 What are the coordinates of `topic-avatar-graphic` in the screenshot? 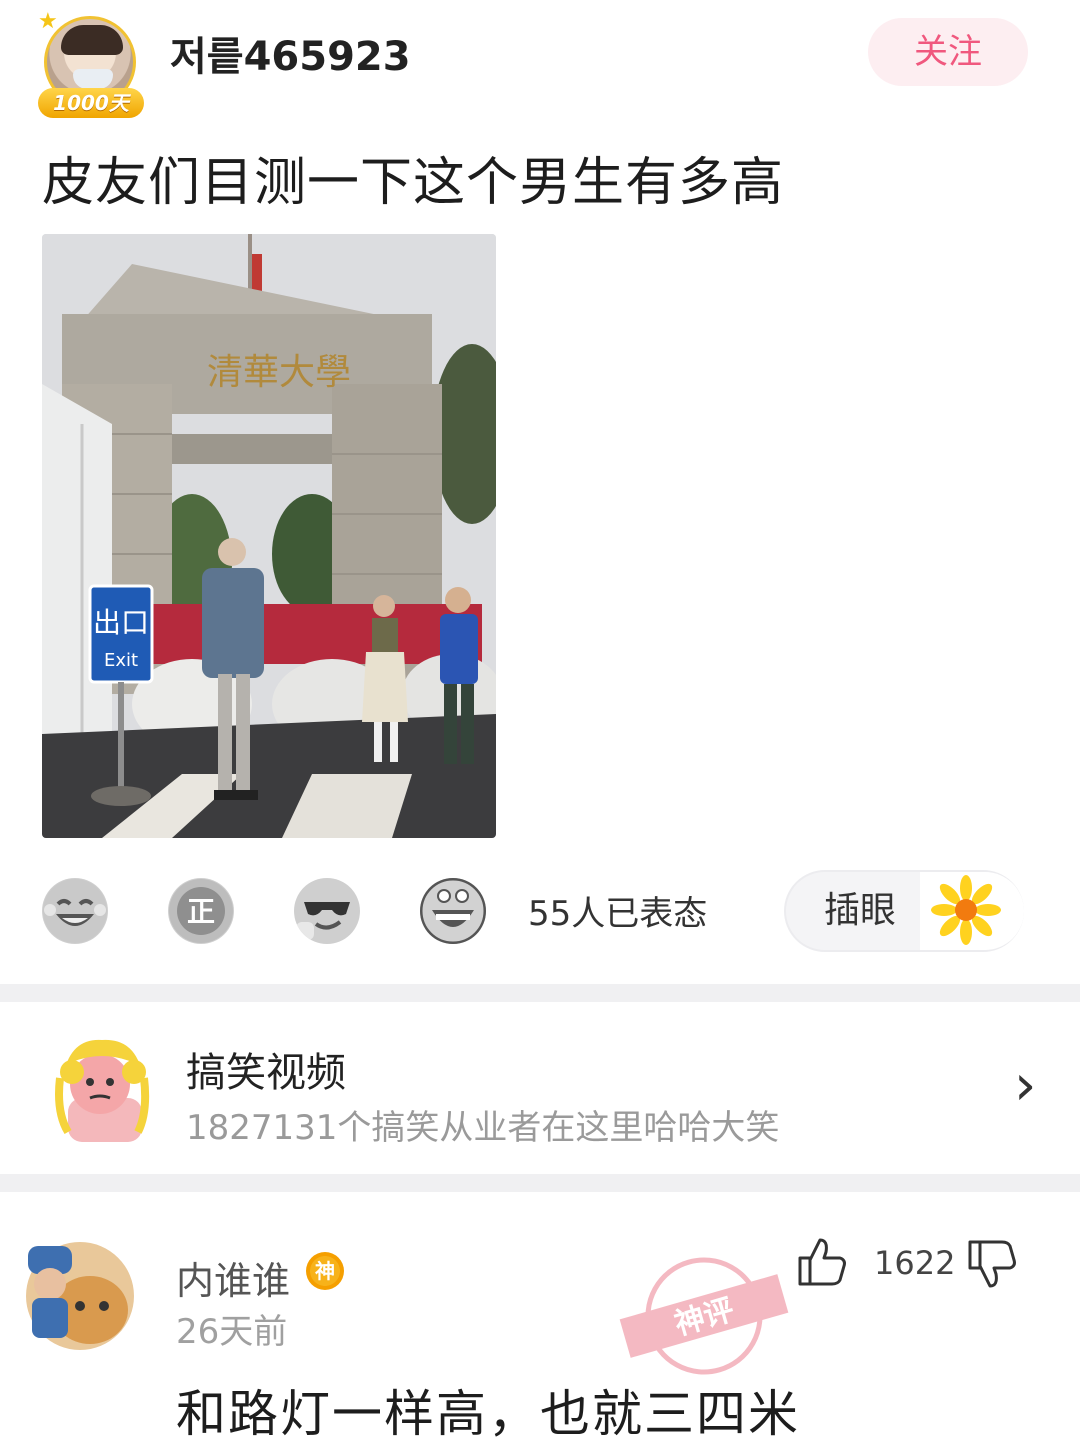 It's located at (102, 1090).